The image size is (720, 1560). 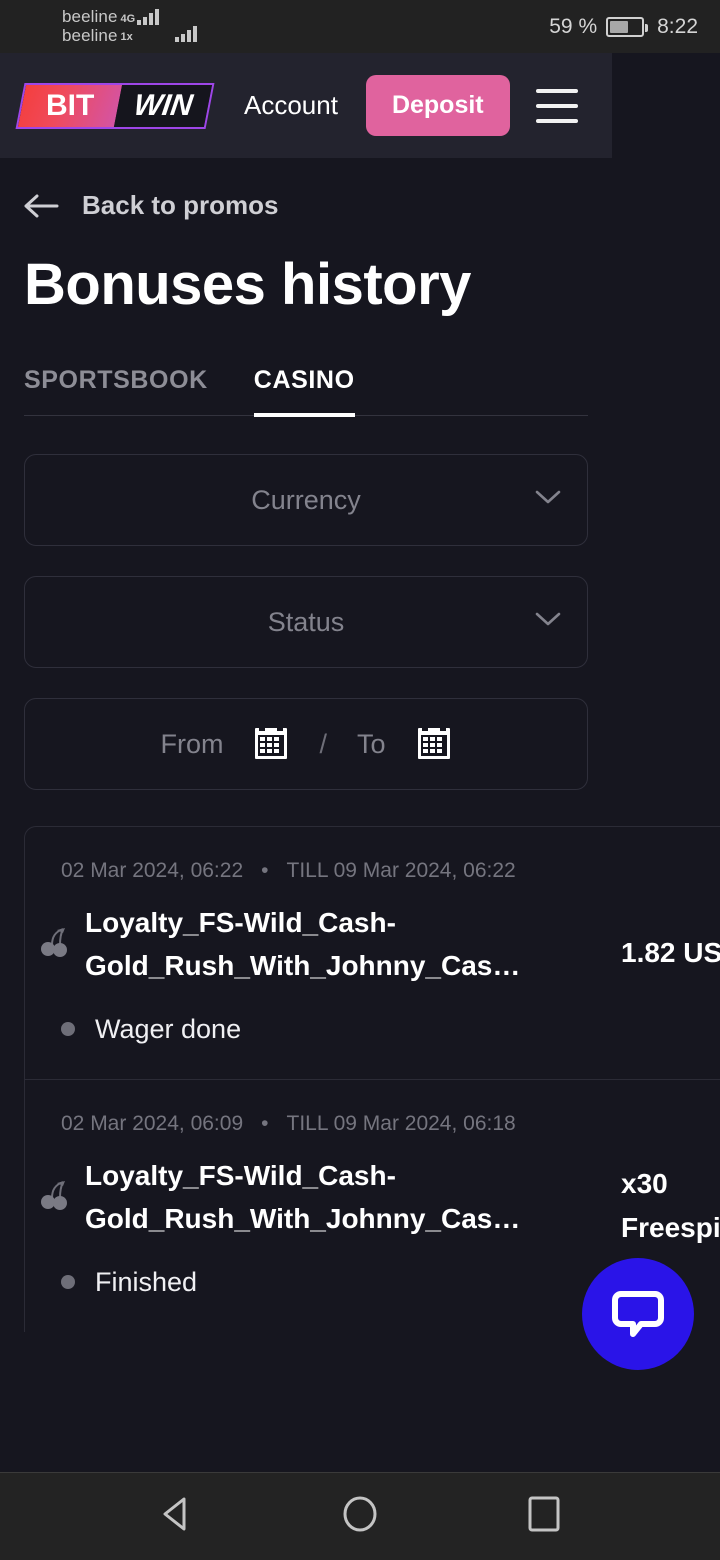 I want to click on status-label: Status, so click(x=306, y=621).